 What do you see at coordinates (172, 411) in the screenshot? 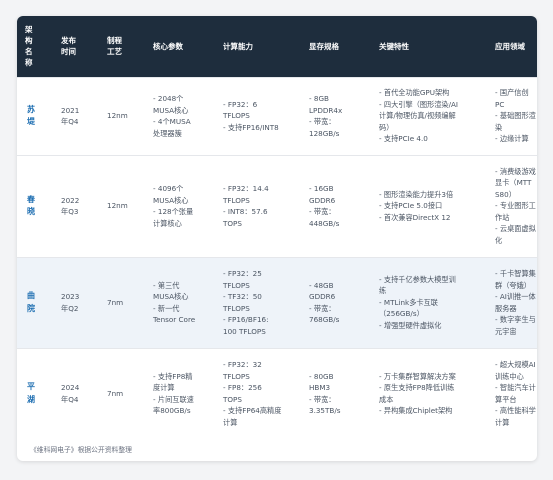
I see `core-line: 率800GB/s` at bounding box center [172, 411].